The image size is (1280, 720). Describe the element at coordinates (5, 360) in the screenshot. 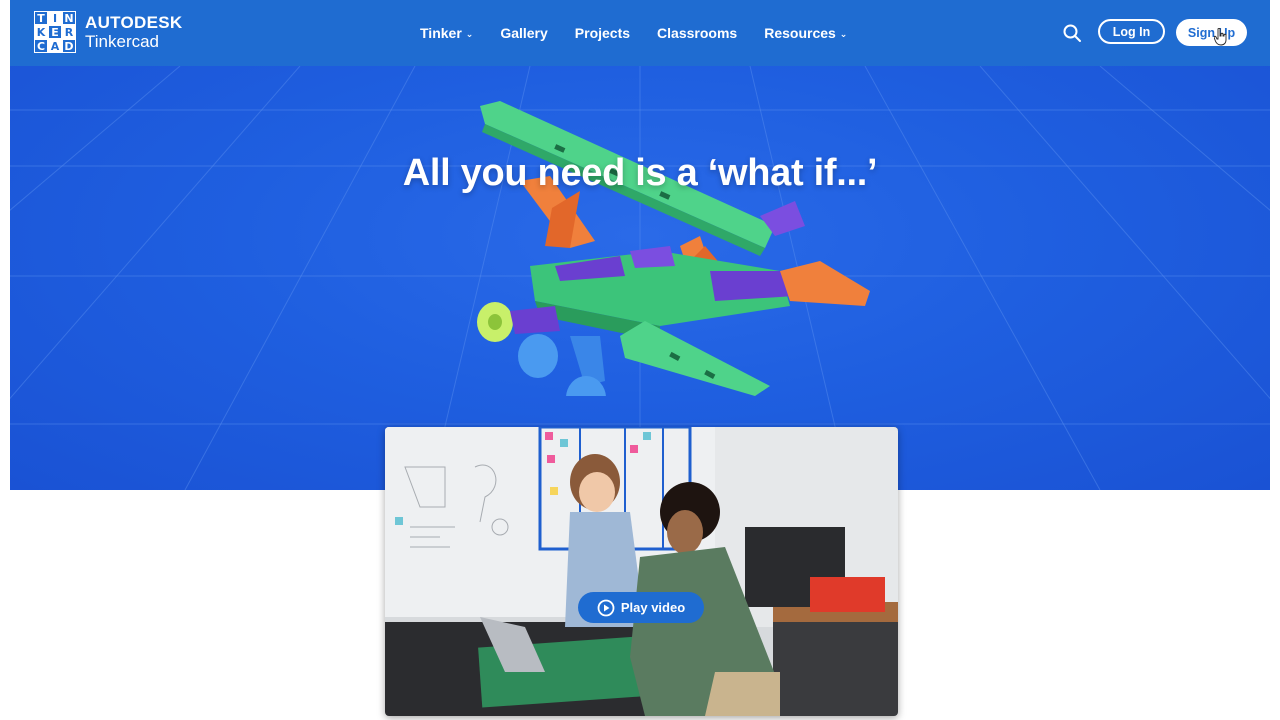

I see `left-page-edge` at that location.